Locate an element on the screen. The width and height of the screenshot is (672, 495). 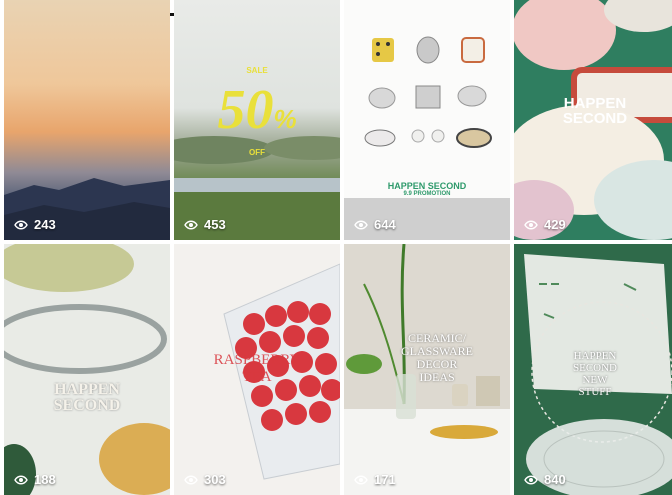
view-count: 644 is located at coordinates (375, 224).